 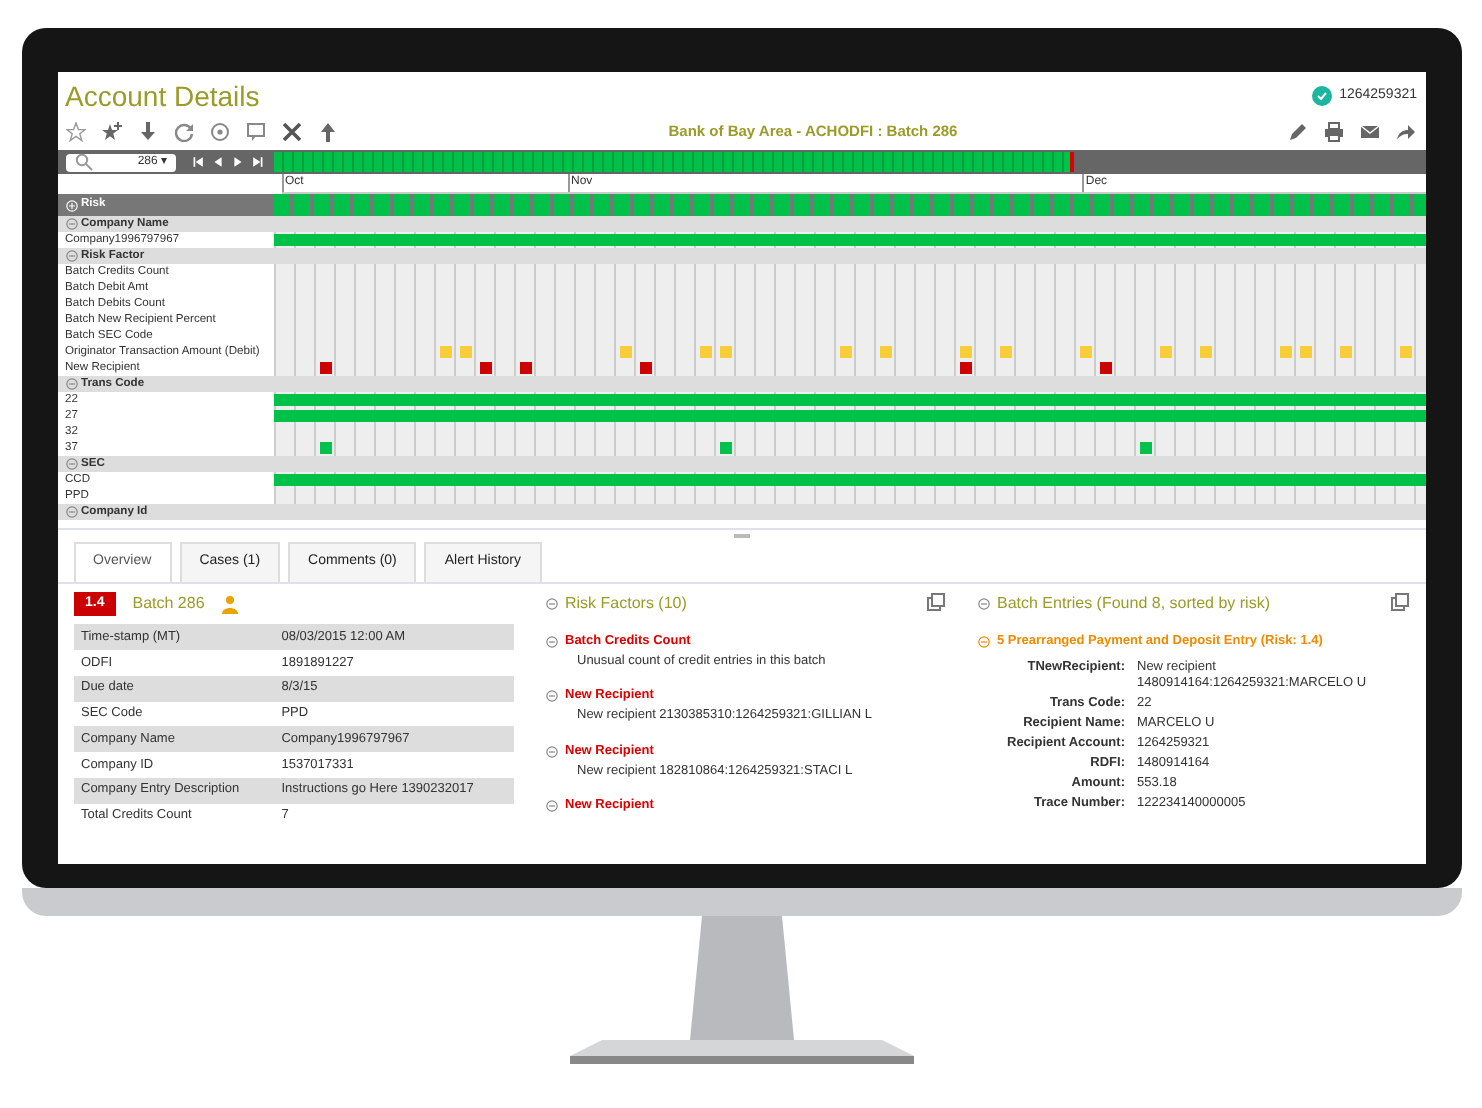 I want to click on first-icon, so click(x=197, y=162).